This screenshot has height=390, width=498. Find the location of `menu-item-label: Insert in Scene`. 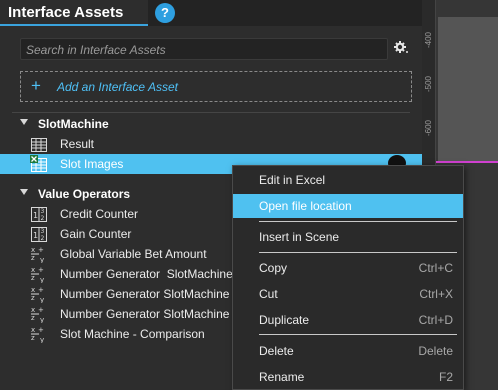

menu-item-label: Insert in Scene is located at coordinates (299, 237).